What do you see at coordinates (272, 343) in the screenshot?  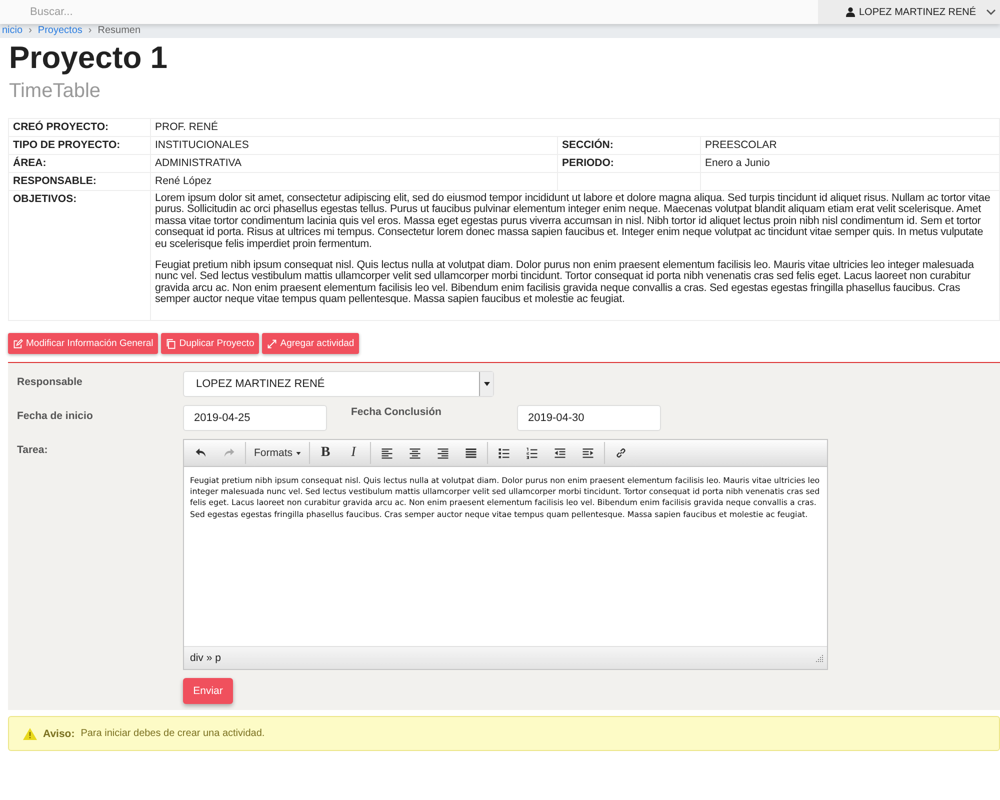 I see `expand-icon` at bounding box center [272, 343].